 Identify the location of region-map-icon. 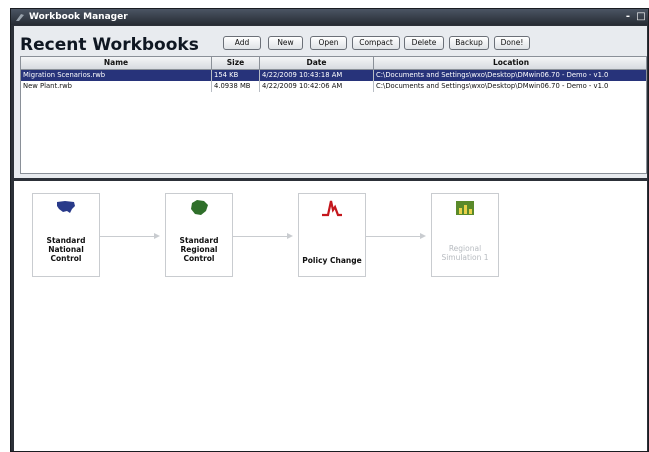
(199, 207).